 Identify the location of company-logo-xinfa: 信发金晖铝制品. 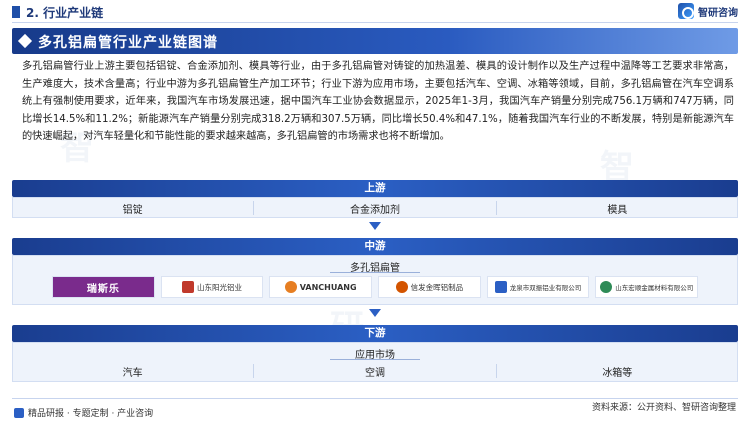
(429, 287).